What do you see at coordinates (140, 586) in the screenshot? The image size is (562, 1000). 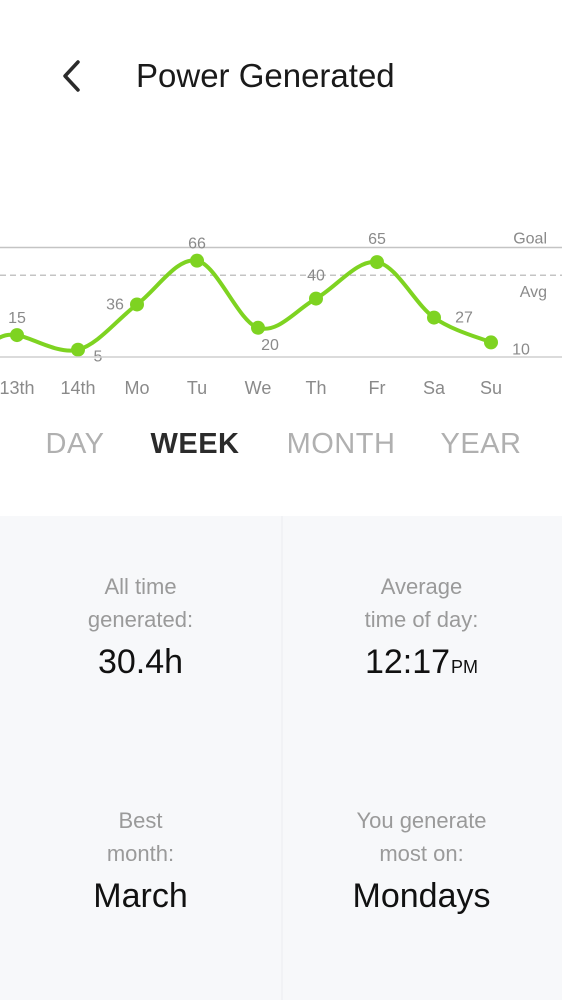 I see `stat-label: All time` at bounding box center [140, 586].